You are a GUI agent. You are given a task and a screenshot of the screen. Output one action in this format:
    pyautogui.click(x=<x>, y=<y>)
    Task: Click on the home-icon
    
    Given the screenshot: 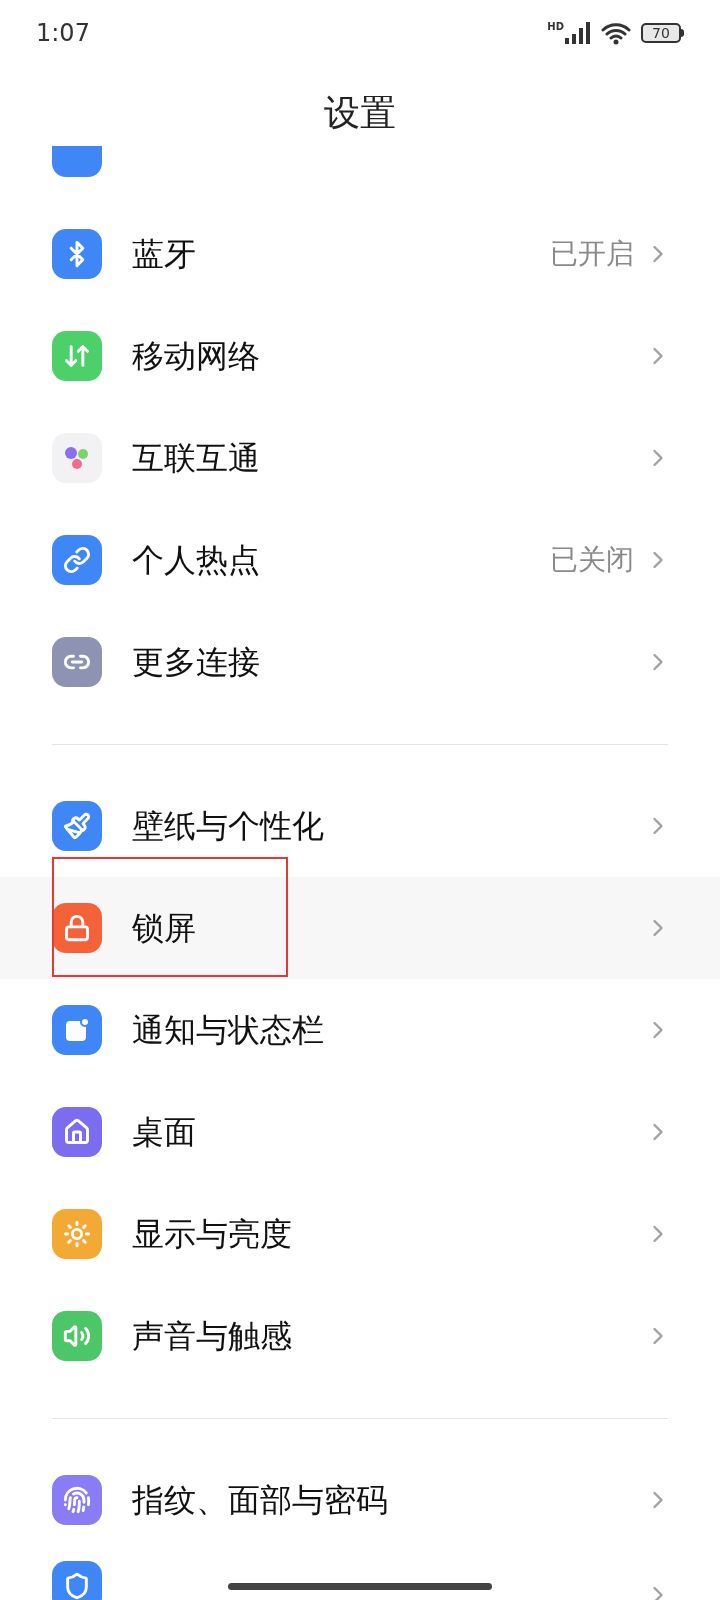 What is the action you would take?
    pyautogui.click(x=77, y=1132)
    